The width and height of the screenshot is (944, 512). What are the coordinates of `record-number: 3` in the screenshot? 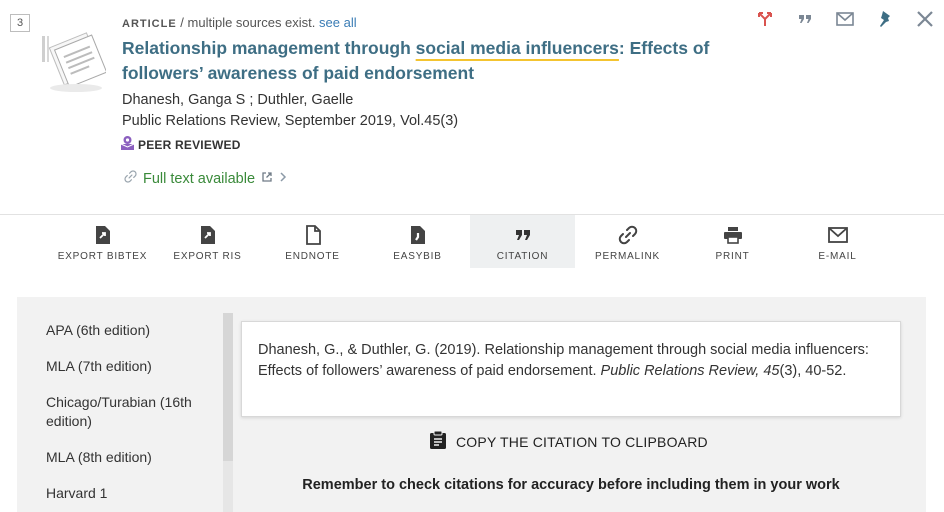 It's located at (20, 23).